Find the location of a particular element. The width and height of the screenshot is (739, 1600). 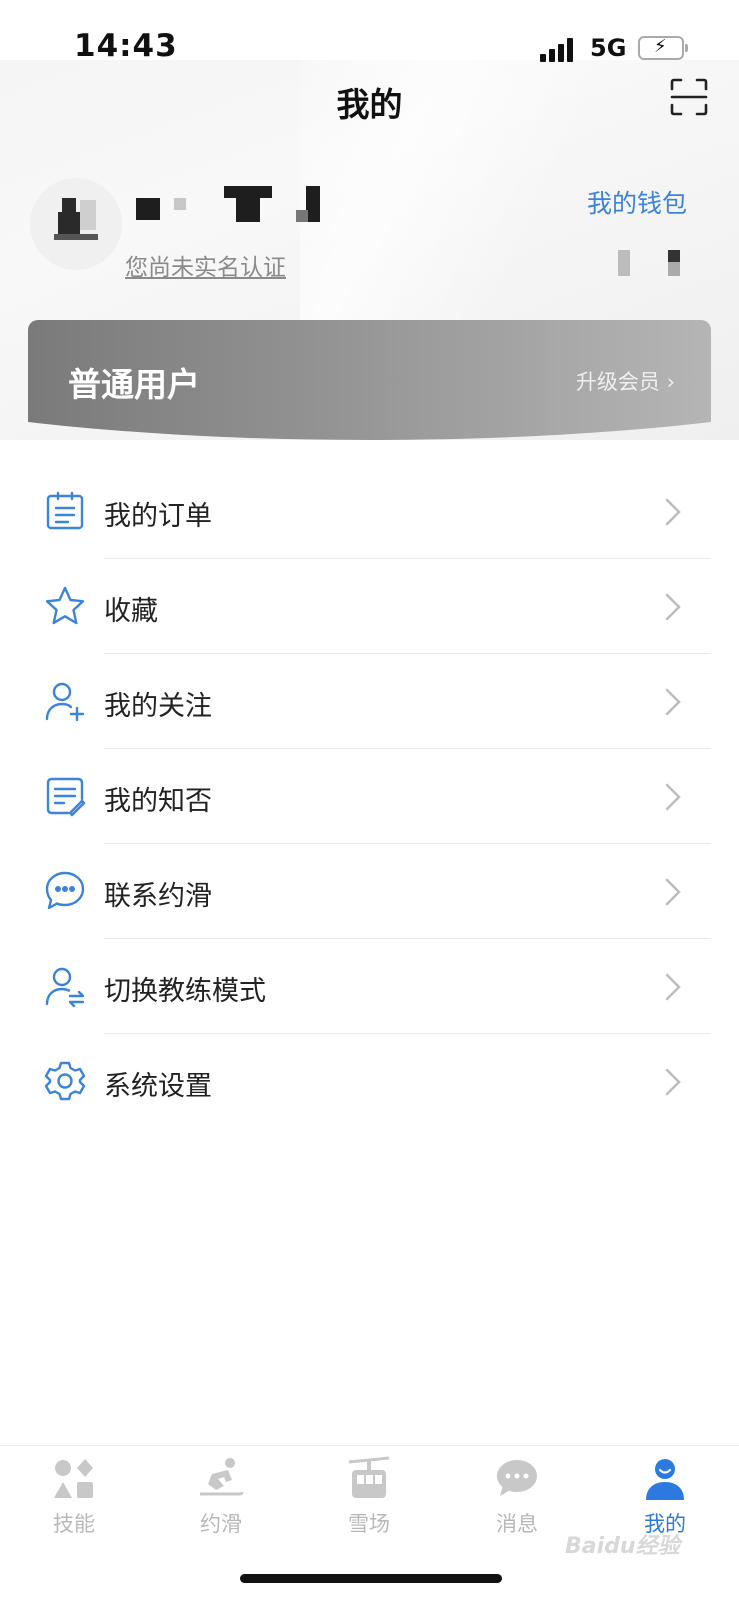

menu-item-label: 我的关注 is located at coordinates (158, 706).